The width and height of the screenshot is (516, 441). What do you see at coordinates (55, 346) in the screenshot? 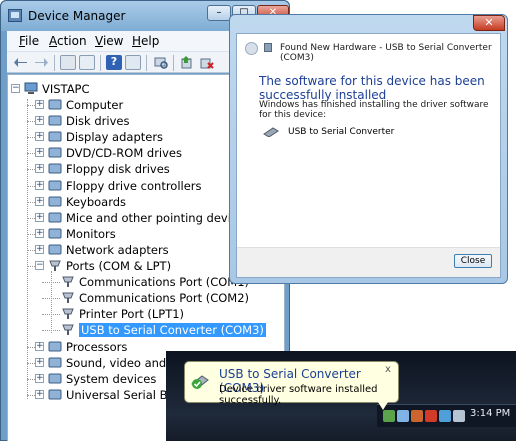
I see `processor-icon` at bounding box center [55, 346].